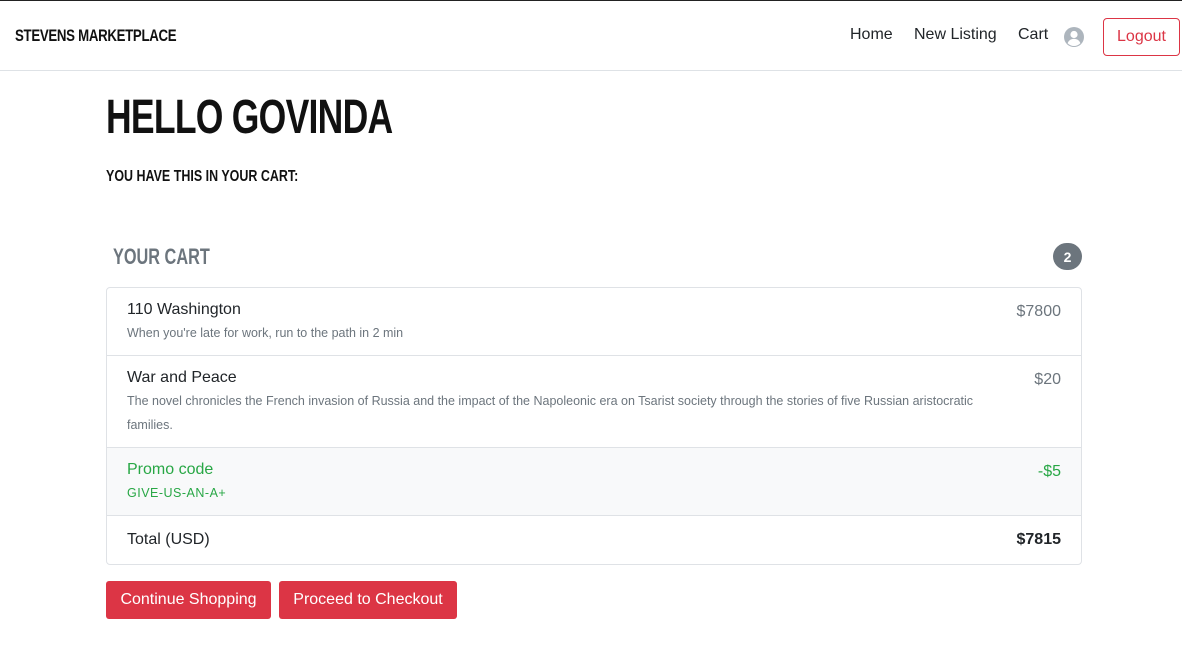  Describe the element at coordinates (188, 600) in the screenshot. I see `continue-shopping-button: Continue Shopping` at that location.